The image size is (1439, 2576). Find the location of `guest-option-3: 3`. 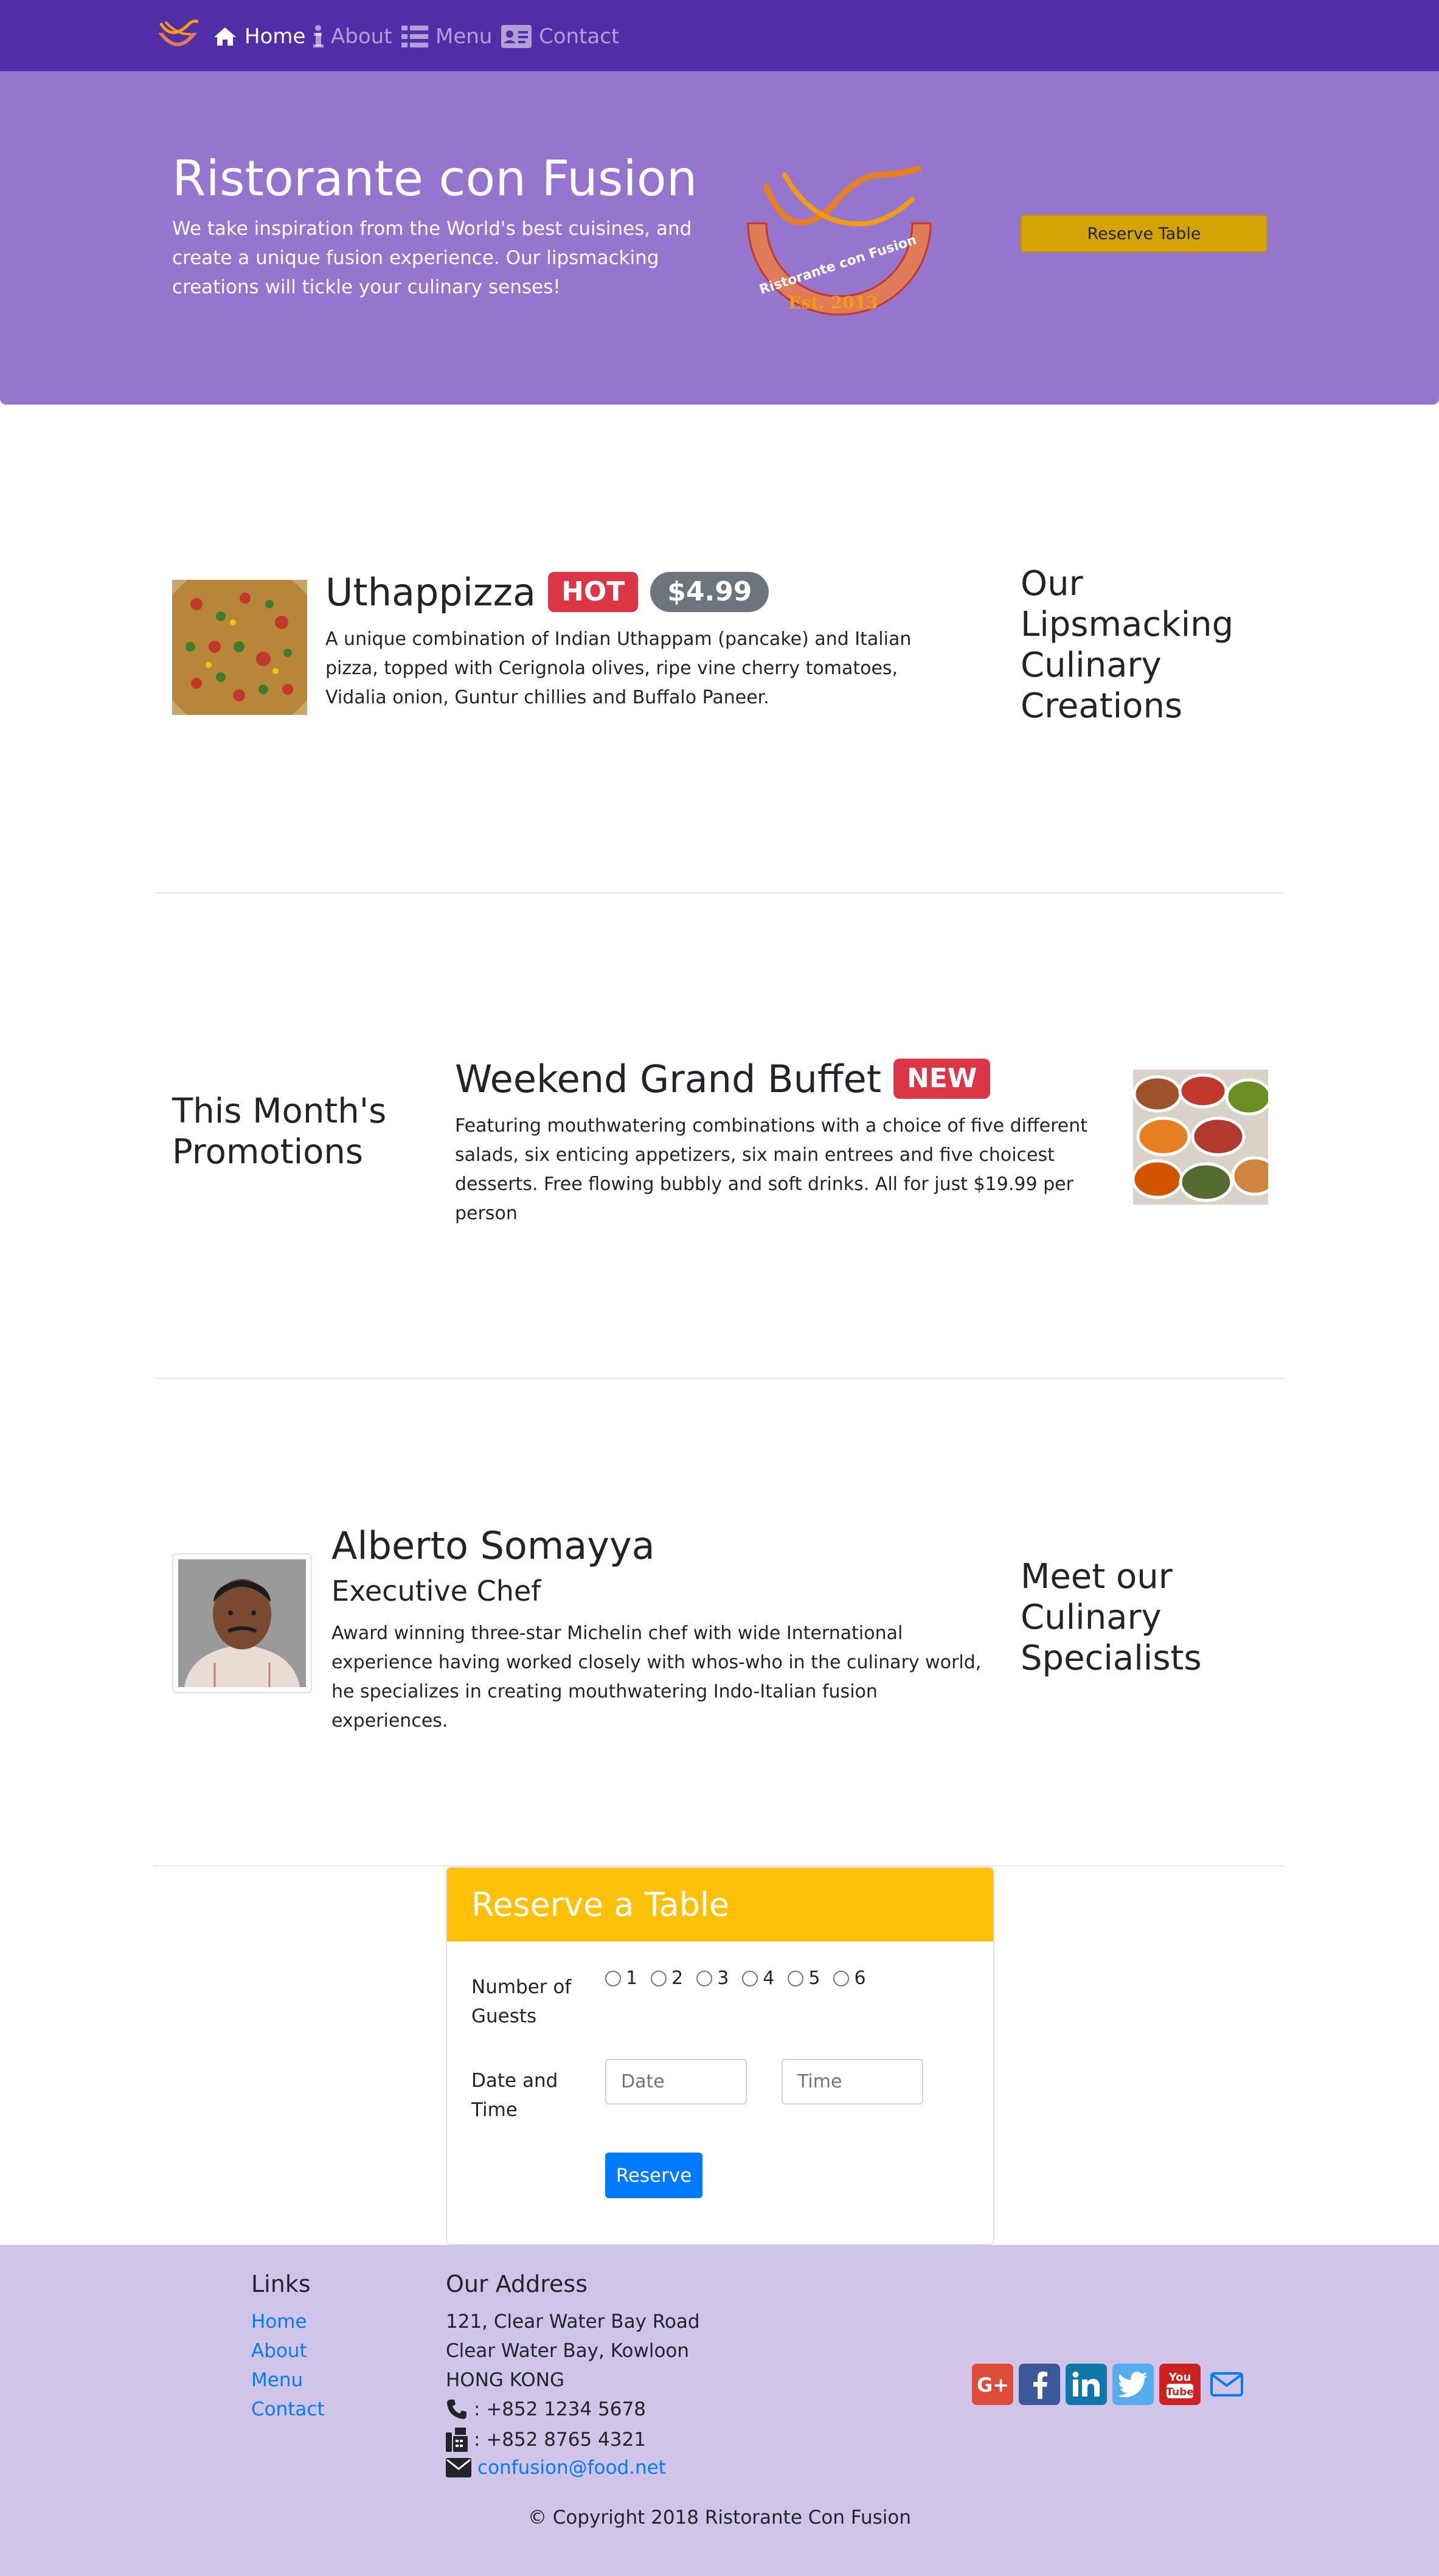

guest-option-3: 3 is located at coordinates (712, 1978).